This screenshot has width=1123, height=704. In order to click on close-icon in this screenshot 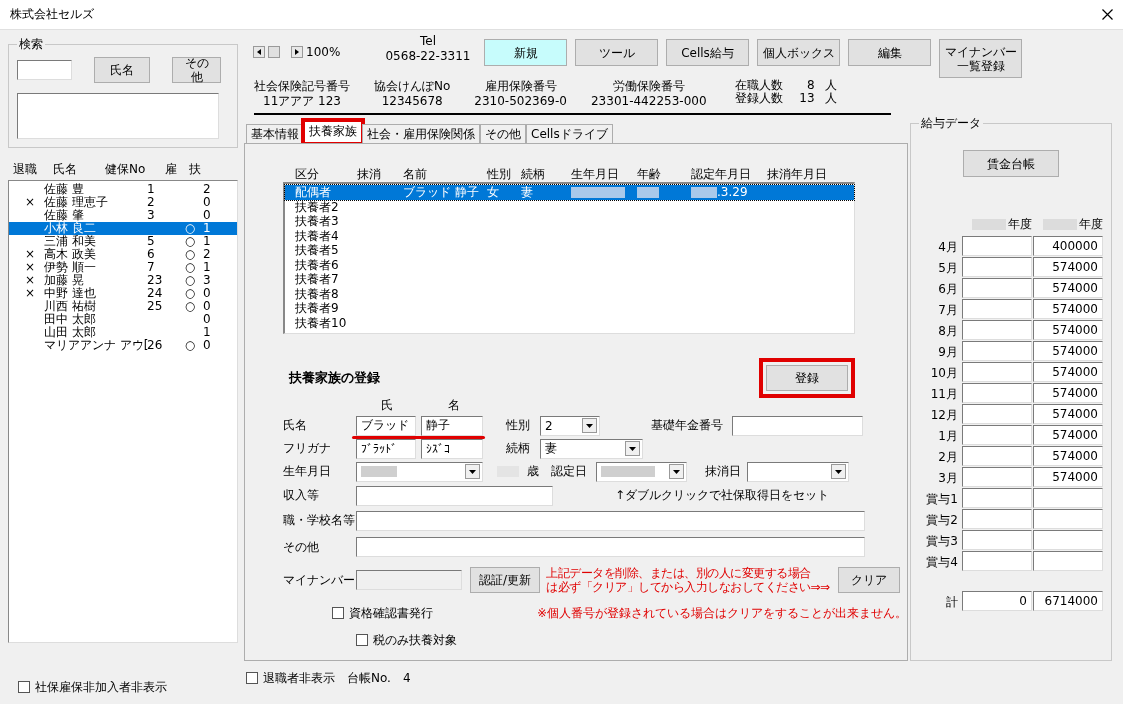, I will do `click(1107, 14)`.